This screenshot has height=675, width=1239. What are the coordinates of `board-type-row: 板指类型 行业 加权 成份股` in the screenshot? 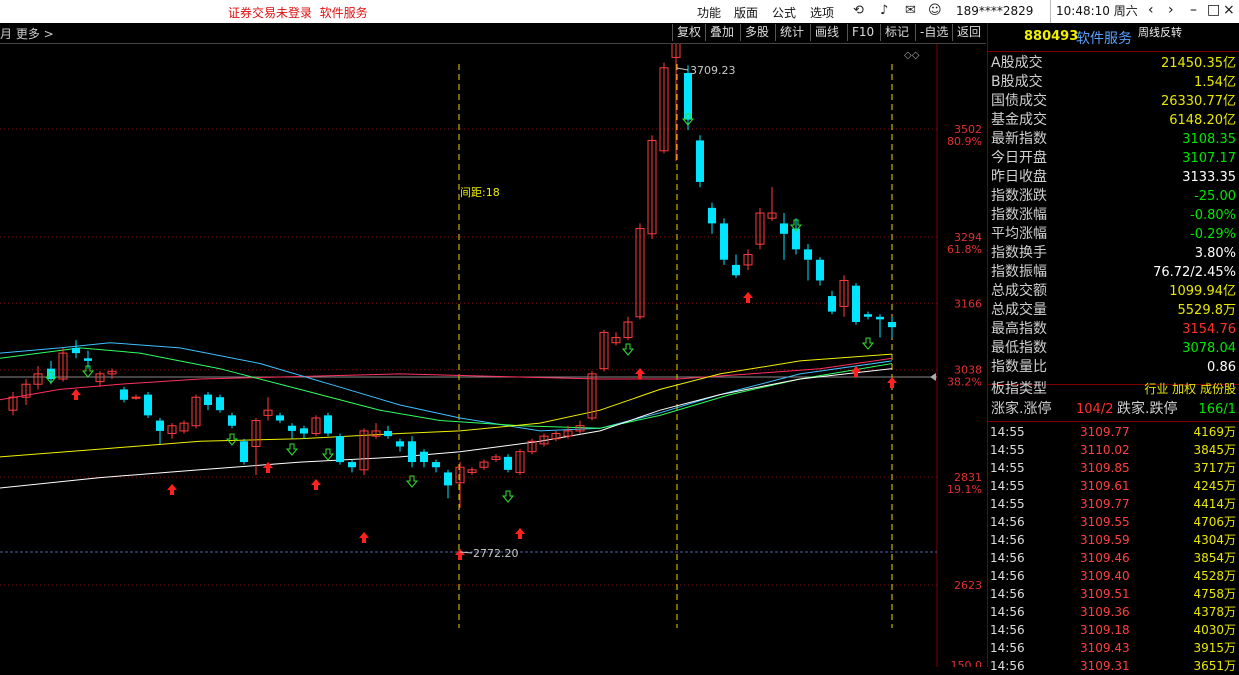 It's located at (1113, 389).